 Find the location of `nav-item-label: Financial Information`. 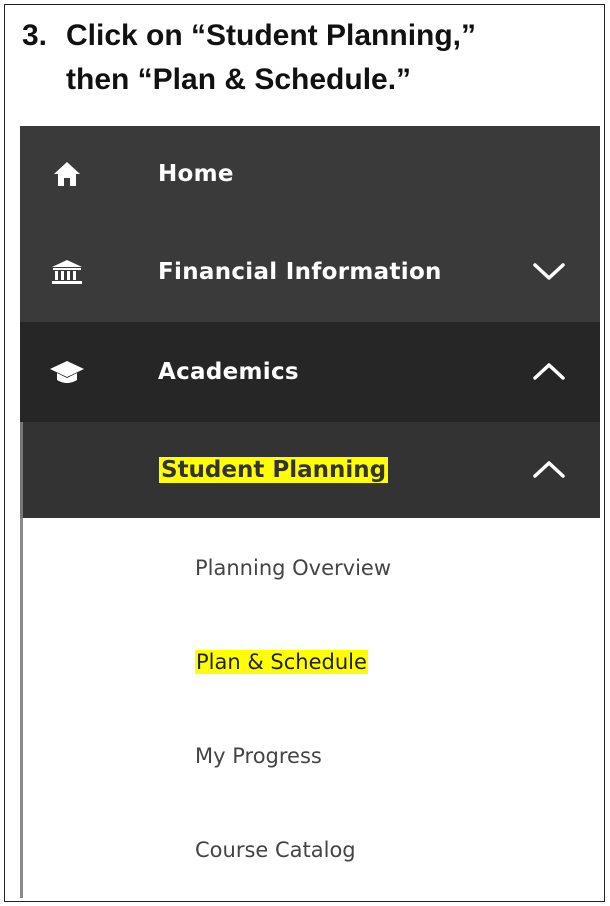

nav-item-label: Financial Information is located at coordinates (300, 272).